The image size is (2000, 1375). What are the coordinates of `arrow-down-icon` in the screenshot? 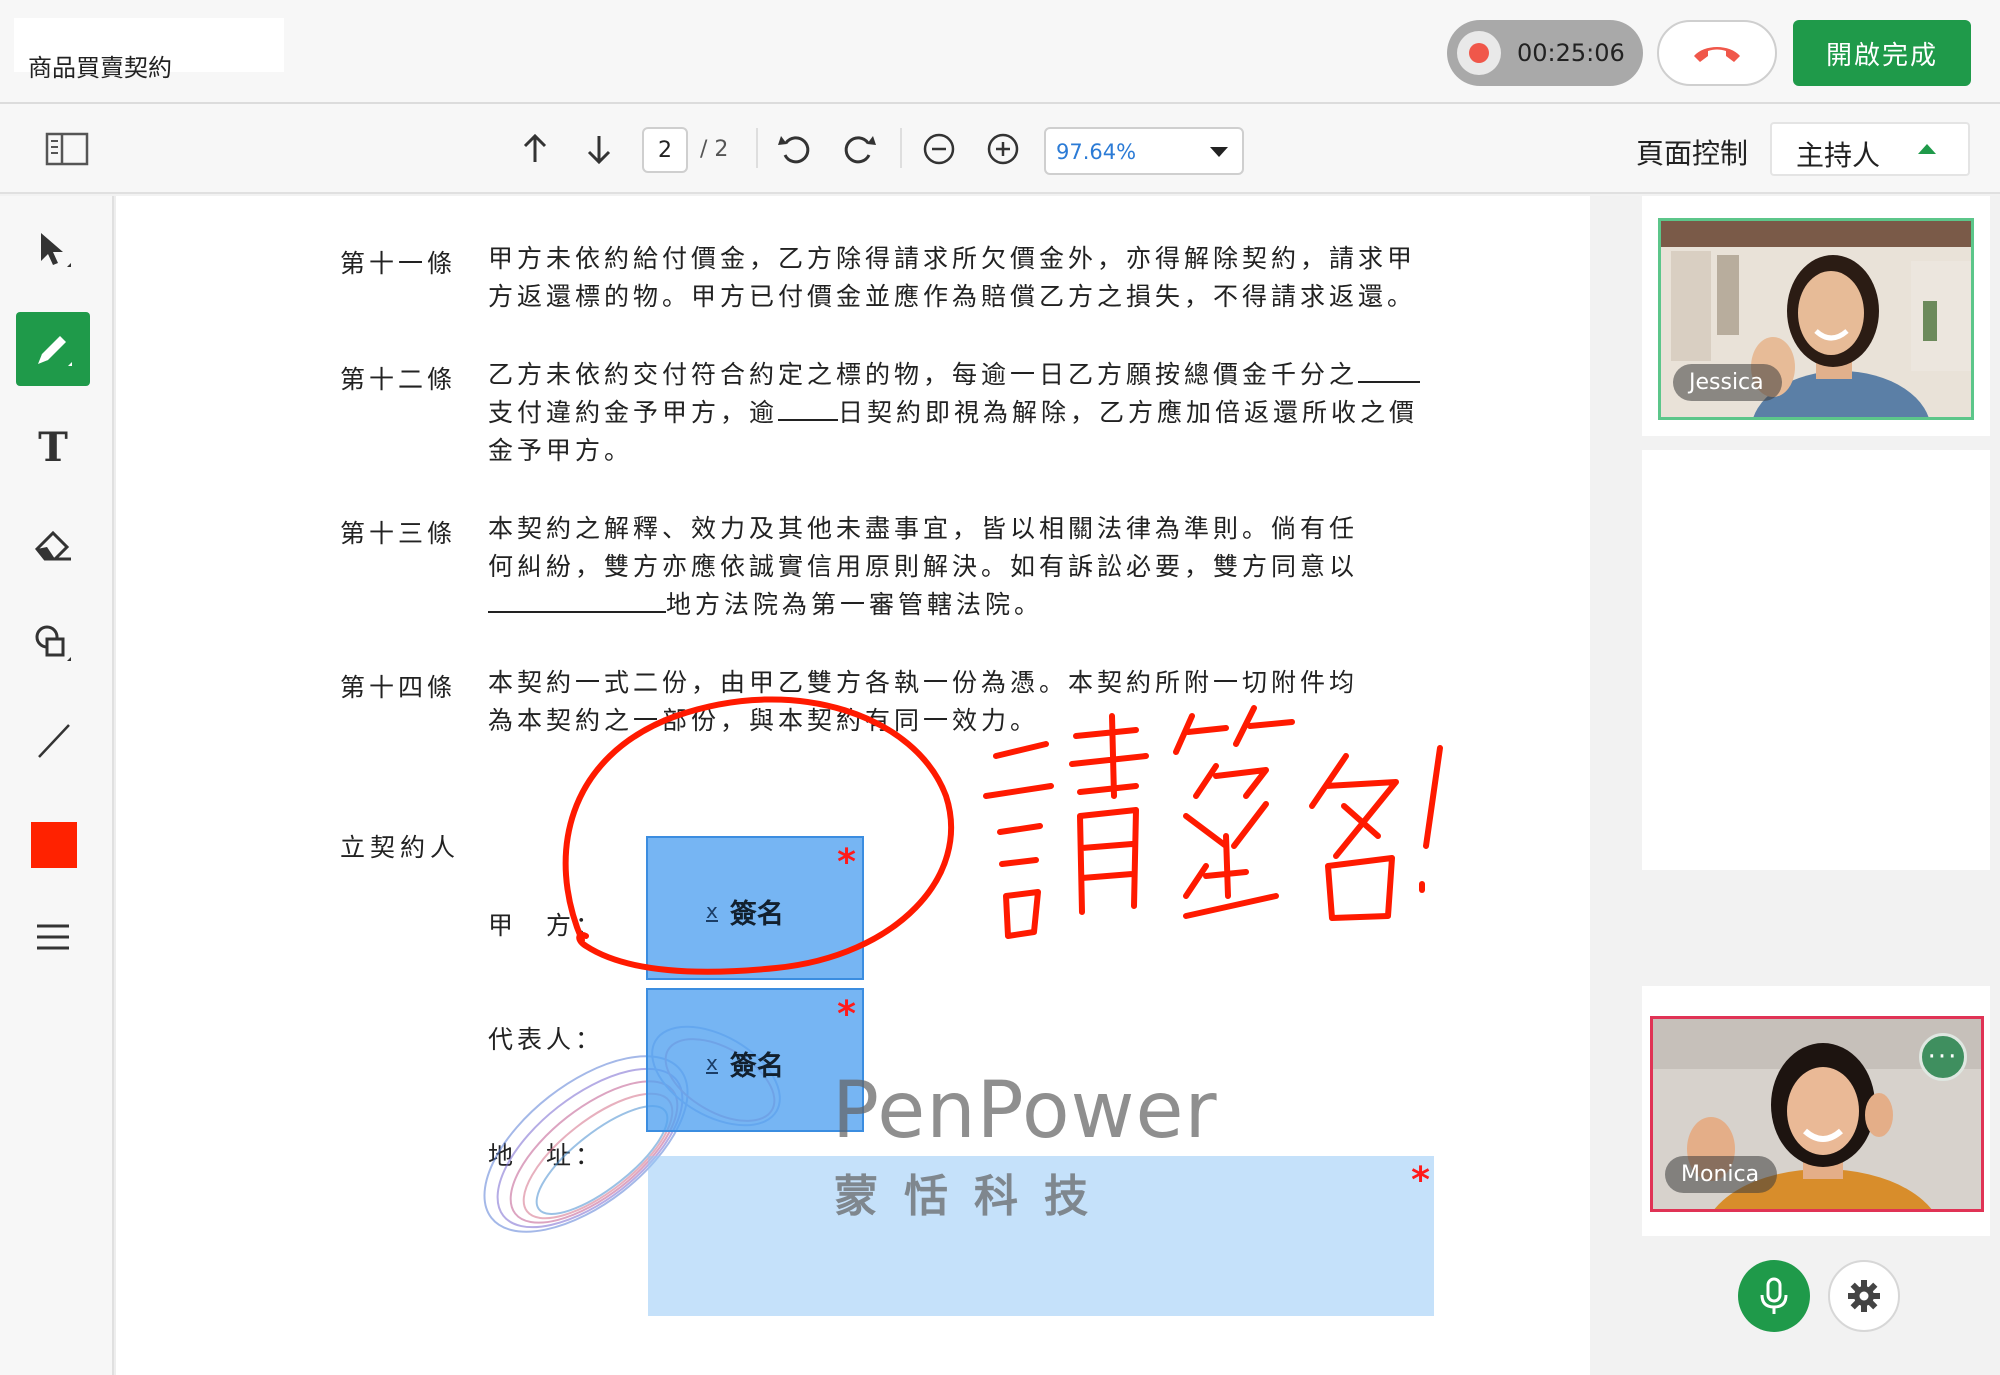 It's located at (599, 149).